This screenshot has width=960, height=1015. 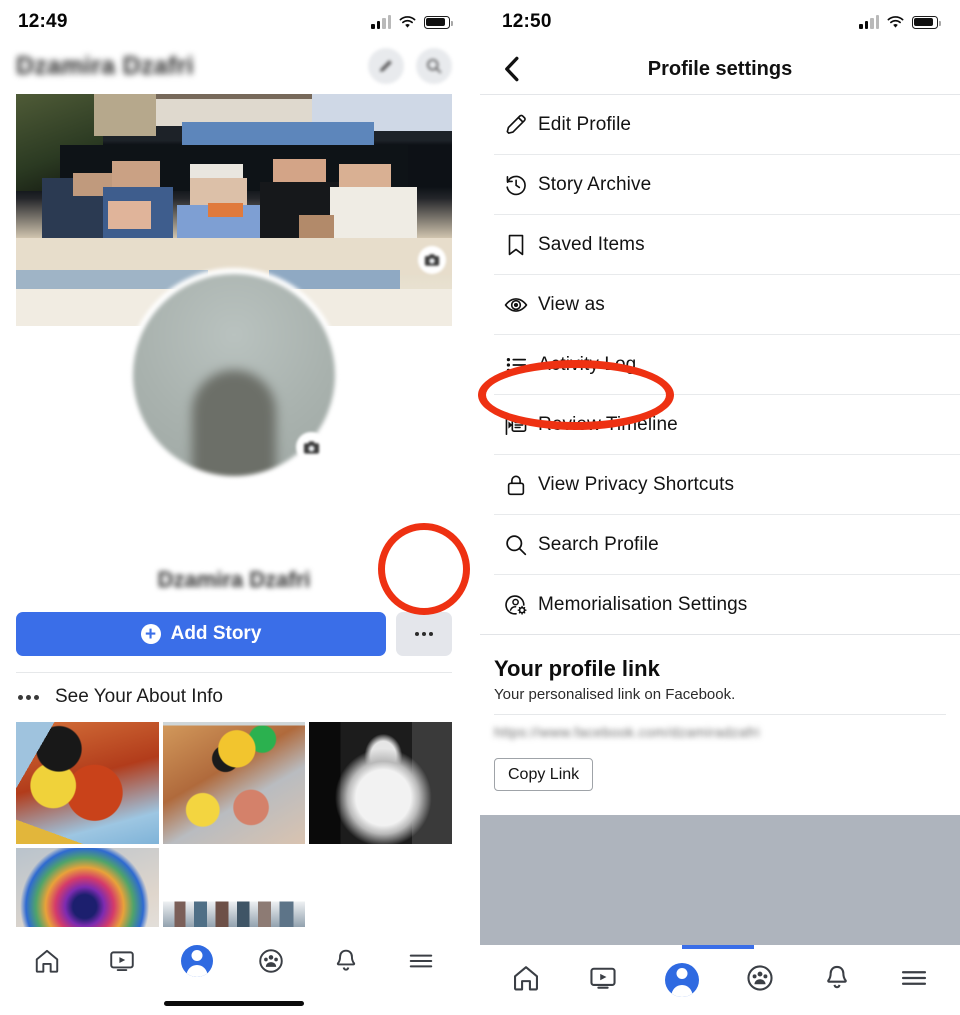 I want to click on active-tab-indicator, so click(x=718, y=947).